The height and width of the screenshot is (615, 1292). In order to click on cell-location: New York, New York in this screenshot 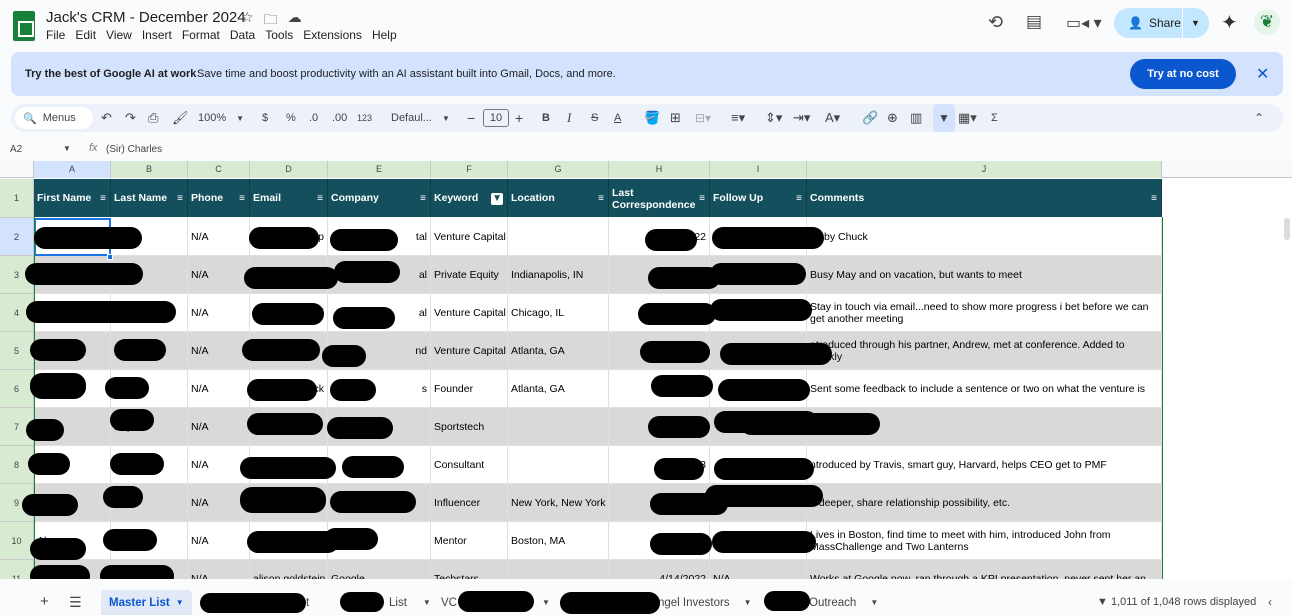, I will do `click(558, 503)`.